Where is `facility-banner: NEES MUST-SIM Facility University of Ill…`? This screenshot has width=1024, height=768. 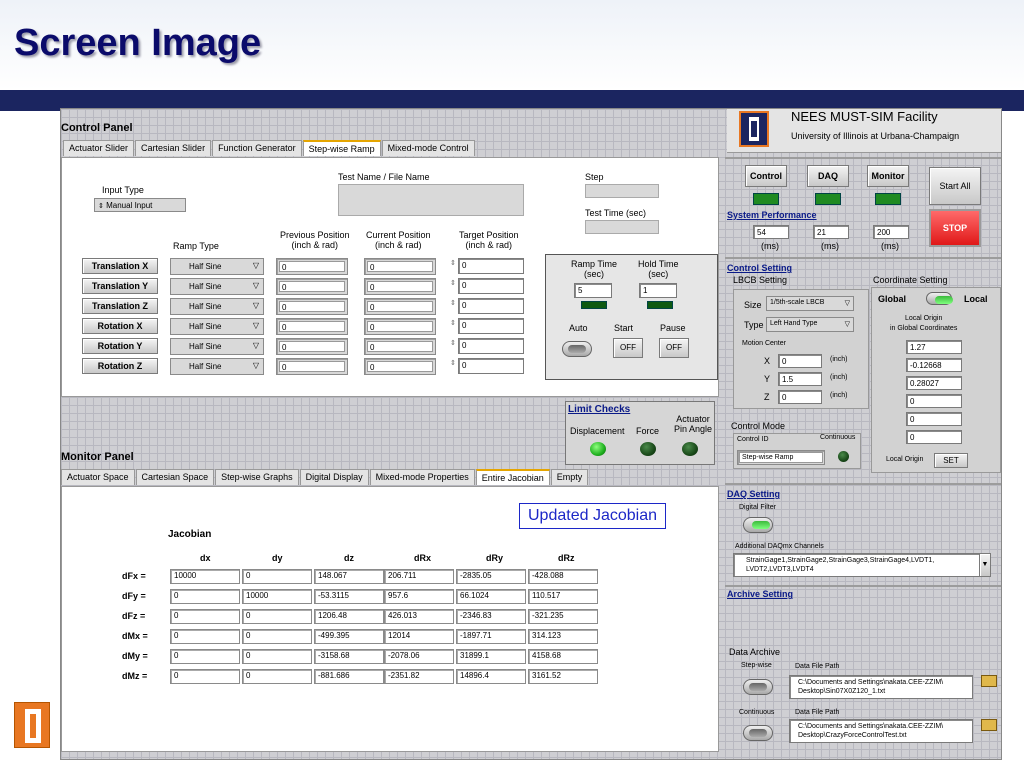
facility-banner: NEES MUST-SIM Facility University of Ill… is located at coordinates (864, 131).